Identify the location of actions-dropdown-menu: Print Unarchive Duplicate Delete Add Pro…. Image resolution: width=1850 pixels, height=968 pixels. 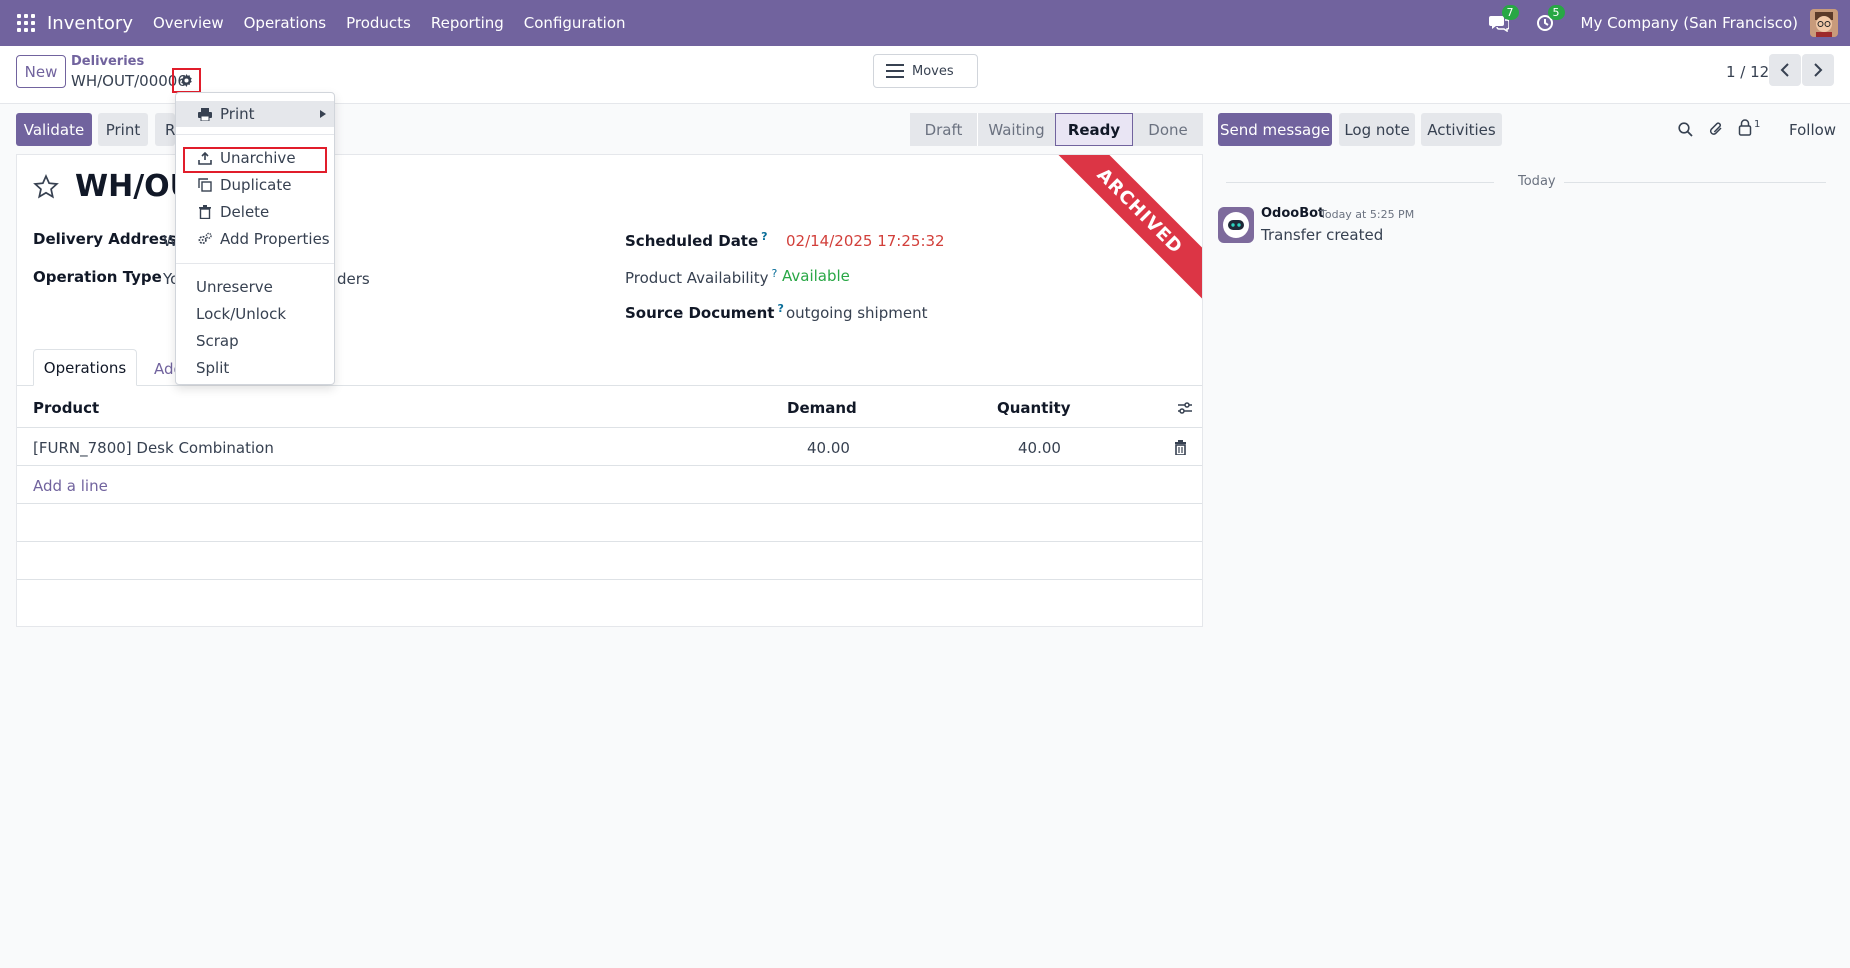
(255, 238).